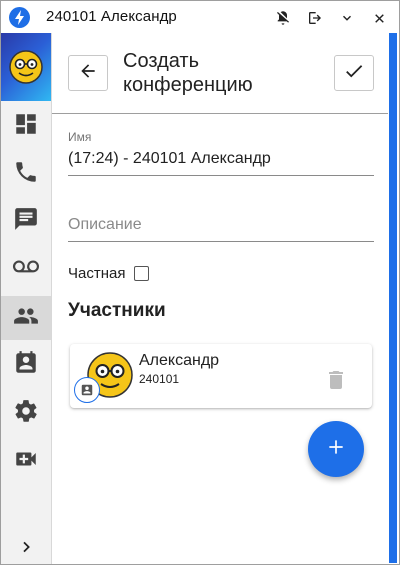 The width and height of the screenshot is (400, 565). I want to click on sidebar, so click(26, 298).